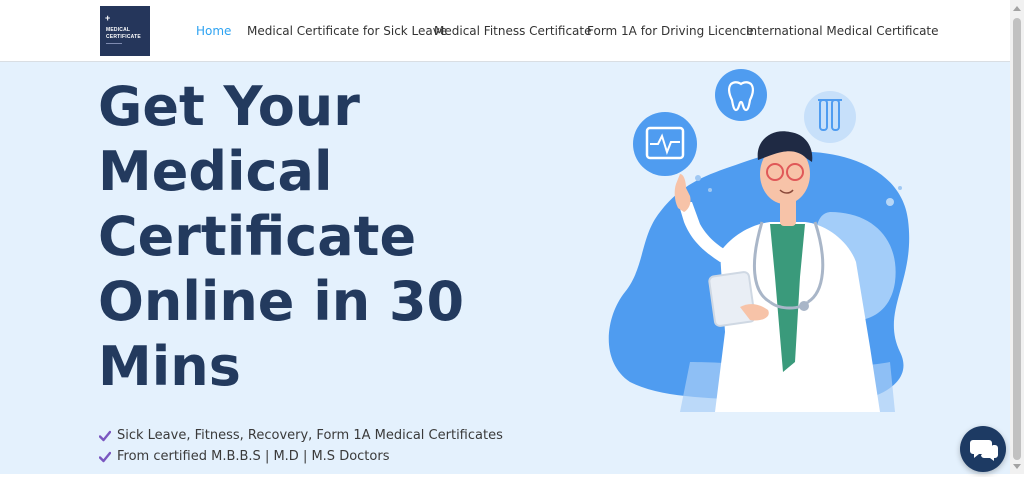  I want to click on chat-button, so click(983, 449).